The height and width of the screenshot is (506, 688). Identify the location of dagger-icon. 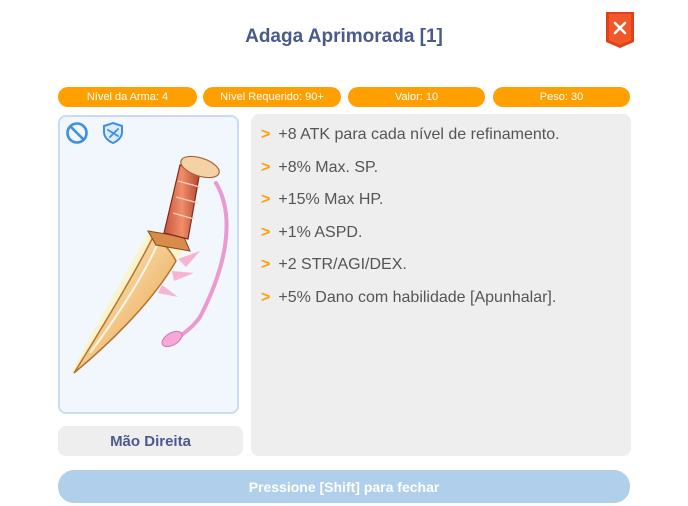
(149, 265).